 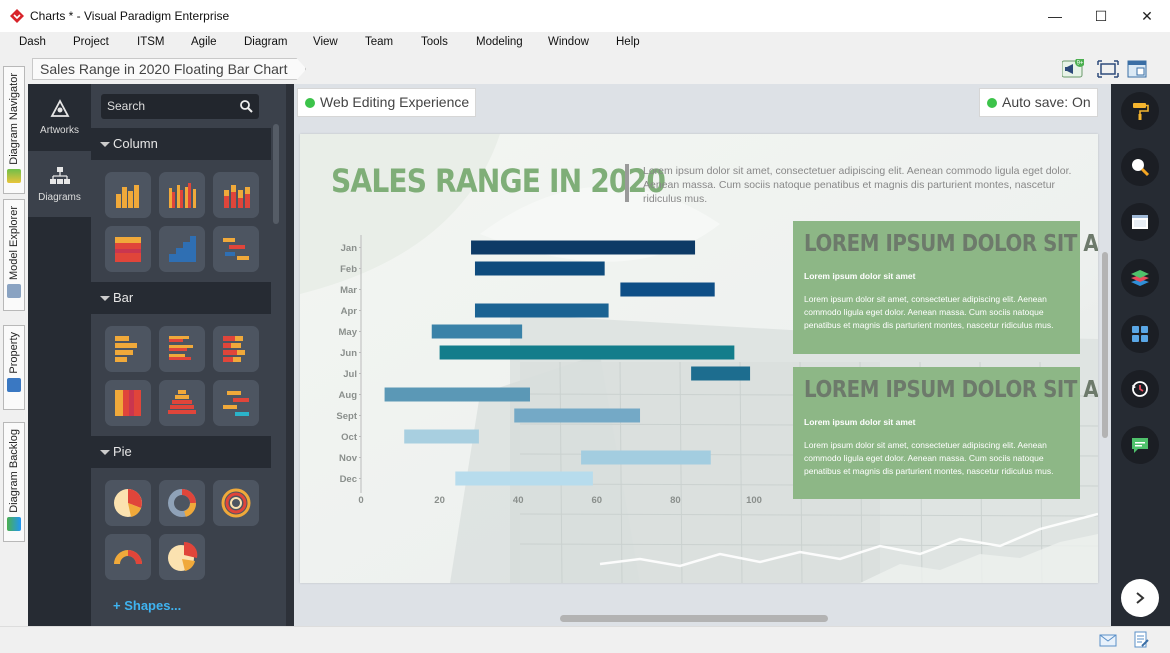 I want to click on search-icon, so click(x=246, y=106).